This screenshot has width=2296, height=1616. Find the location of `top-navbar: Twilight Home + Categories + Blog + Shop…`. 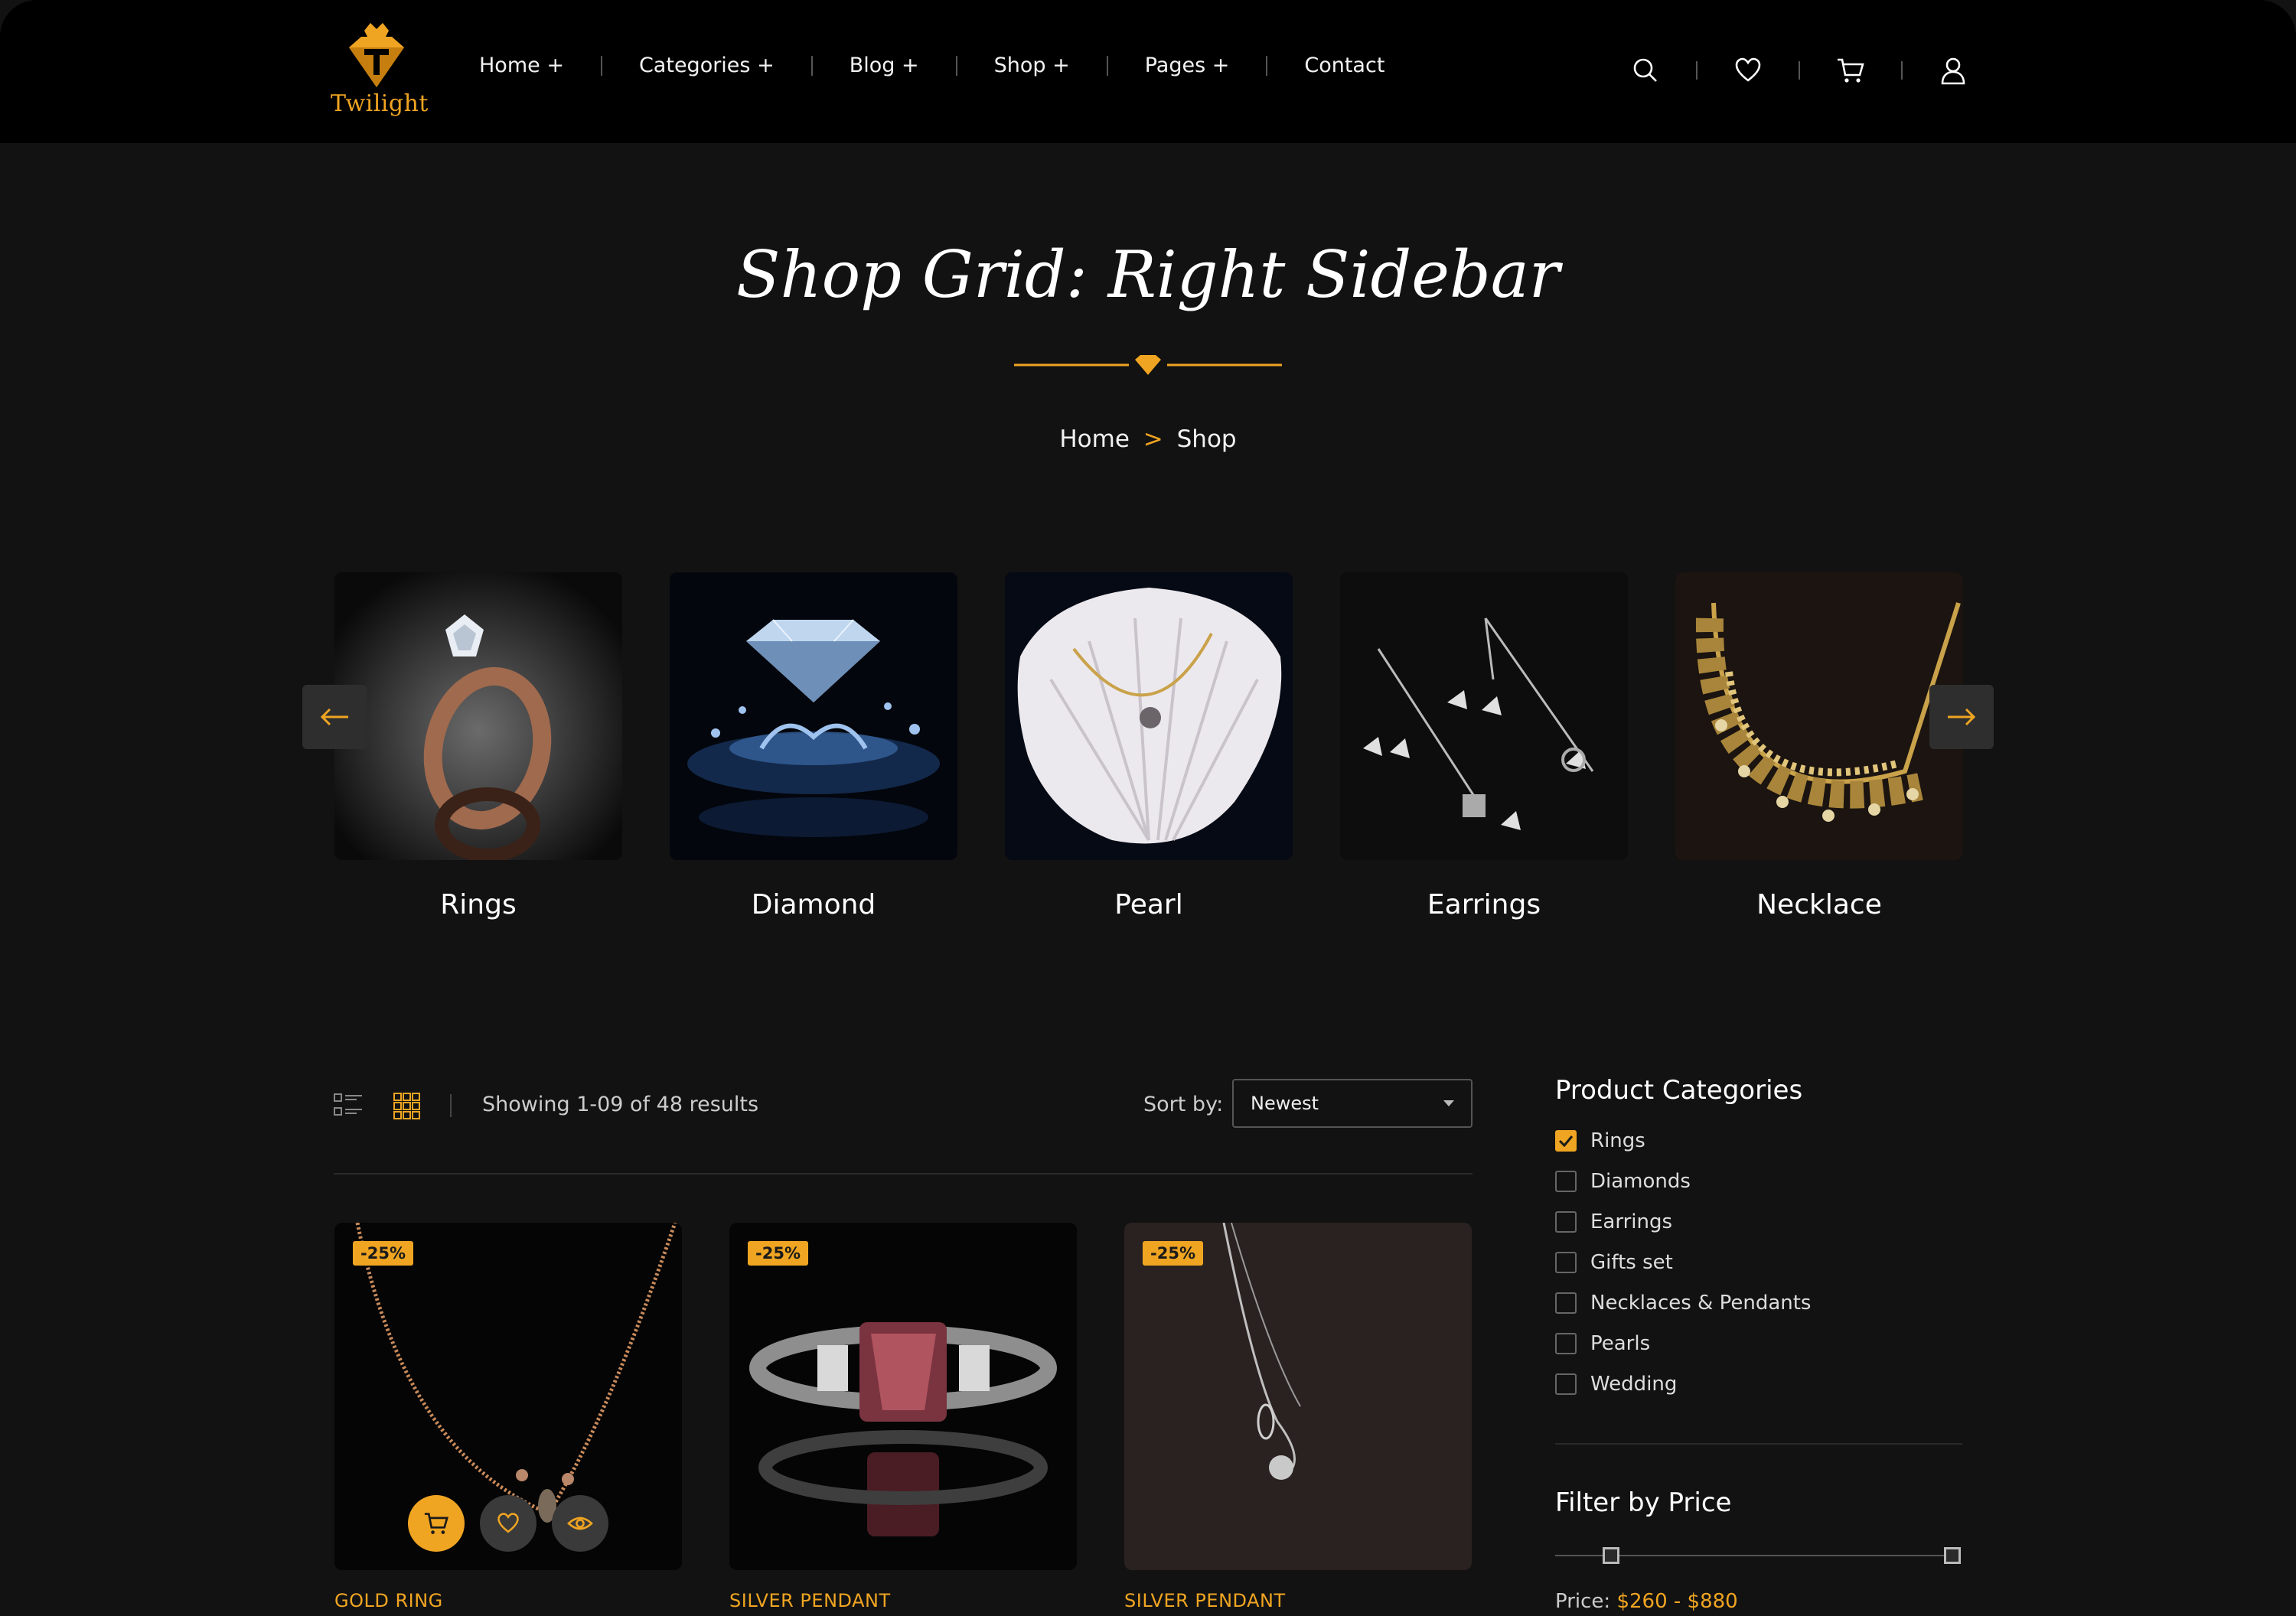

top-navbar: Twilight Home + Categories + Blog + Shop… is located at coordinates (1148, 71).